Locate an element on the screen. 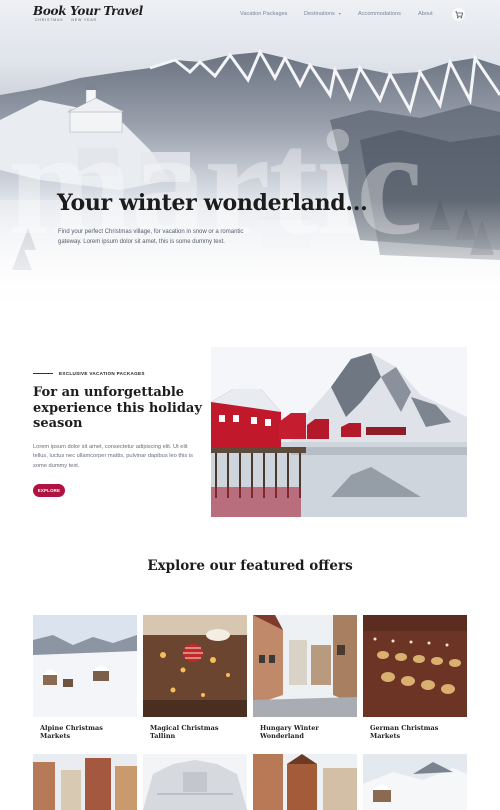 This screenshot has height=810, width=500. nav-link-destinations: Destinations ▾ is located at coordinates (322, 14).